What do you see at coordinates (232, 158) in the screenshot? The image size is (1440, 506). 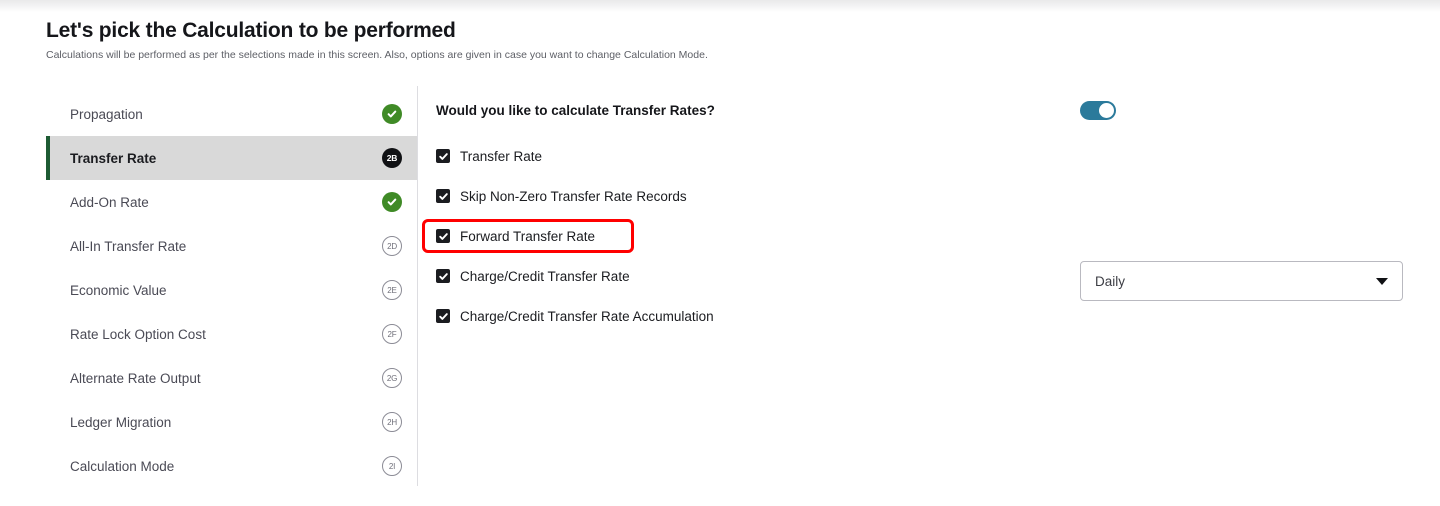 I see `sidebar-item-transfer-rate: Transfer Rate 2B` at bounding box center [232, 158].